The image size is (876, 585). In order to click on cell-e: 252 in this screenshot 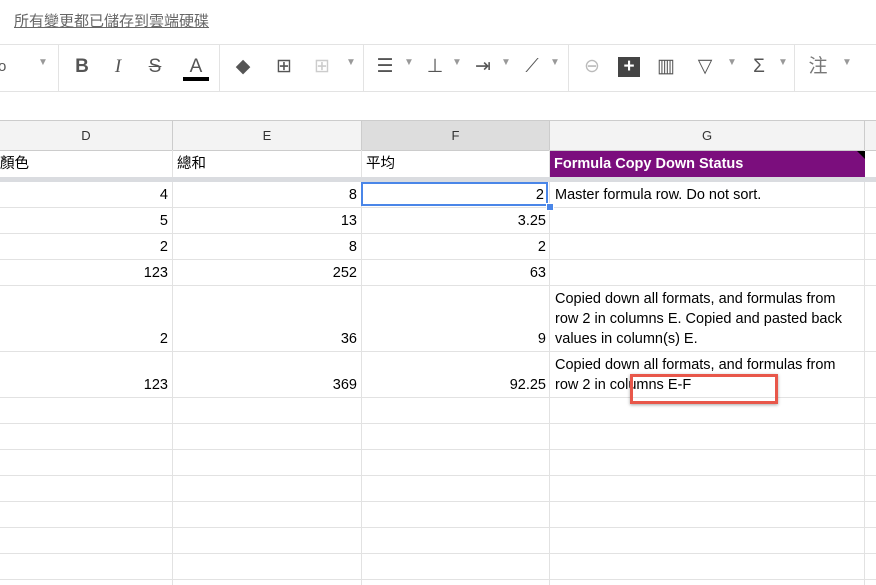, I will do `click(265, 273)`.